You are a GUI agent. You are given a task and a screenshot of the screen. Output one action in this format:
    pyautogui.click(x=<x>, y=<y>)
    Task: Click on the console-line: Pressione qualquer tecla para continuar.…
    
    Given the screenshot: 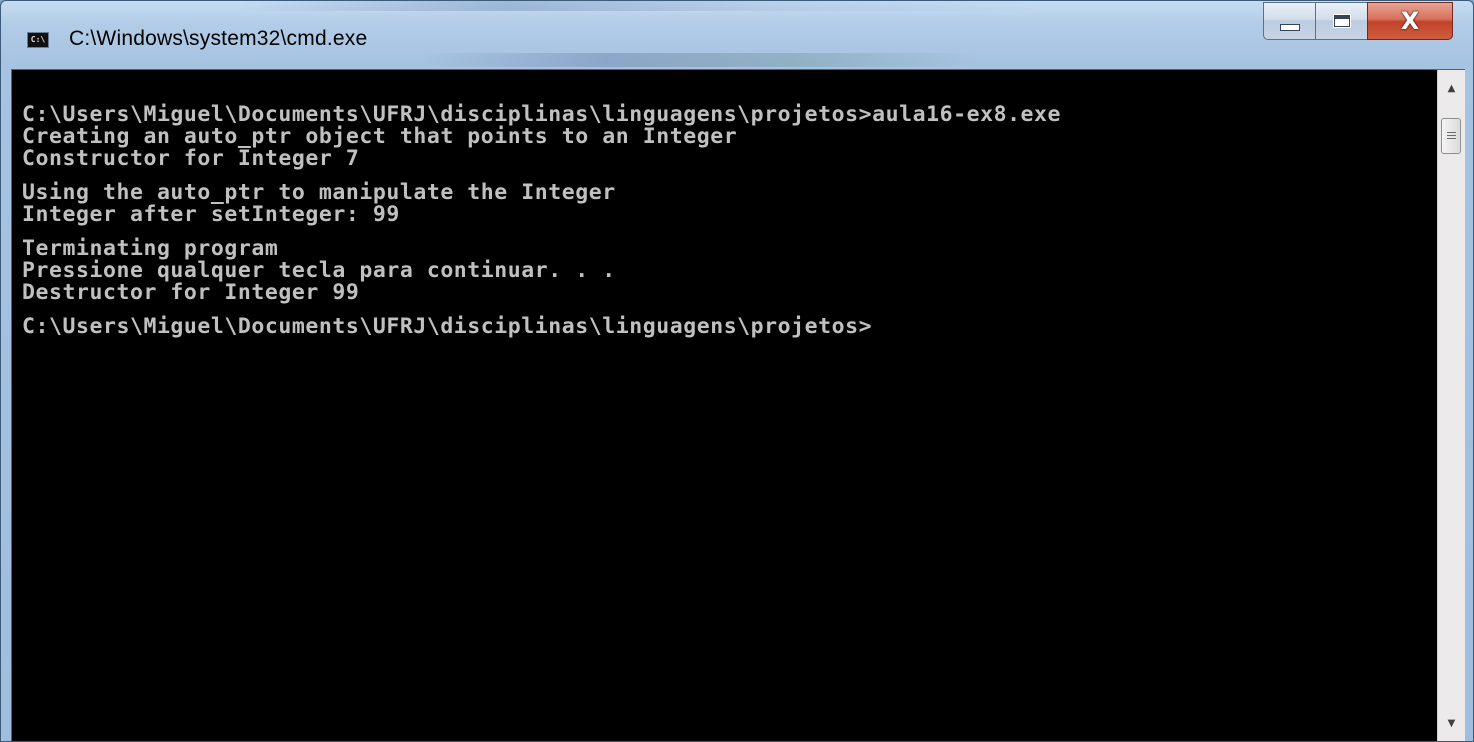 What is the action you would take?
    pyautogui.click(x=319, y=270)
    